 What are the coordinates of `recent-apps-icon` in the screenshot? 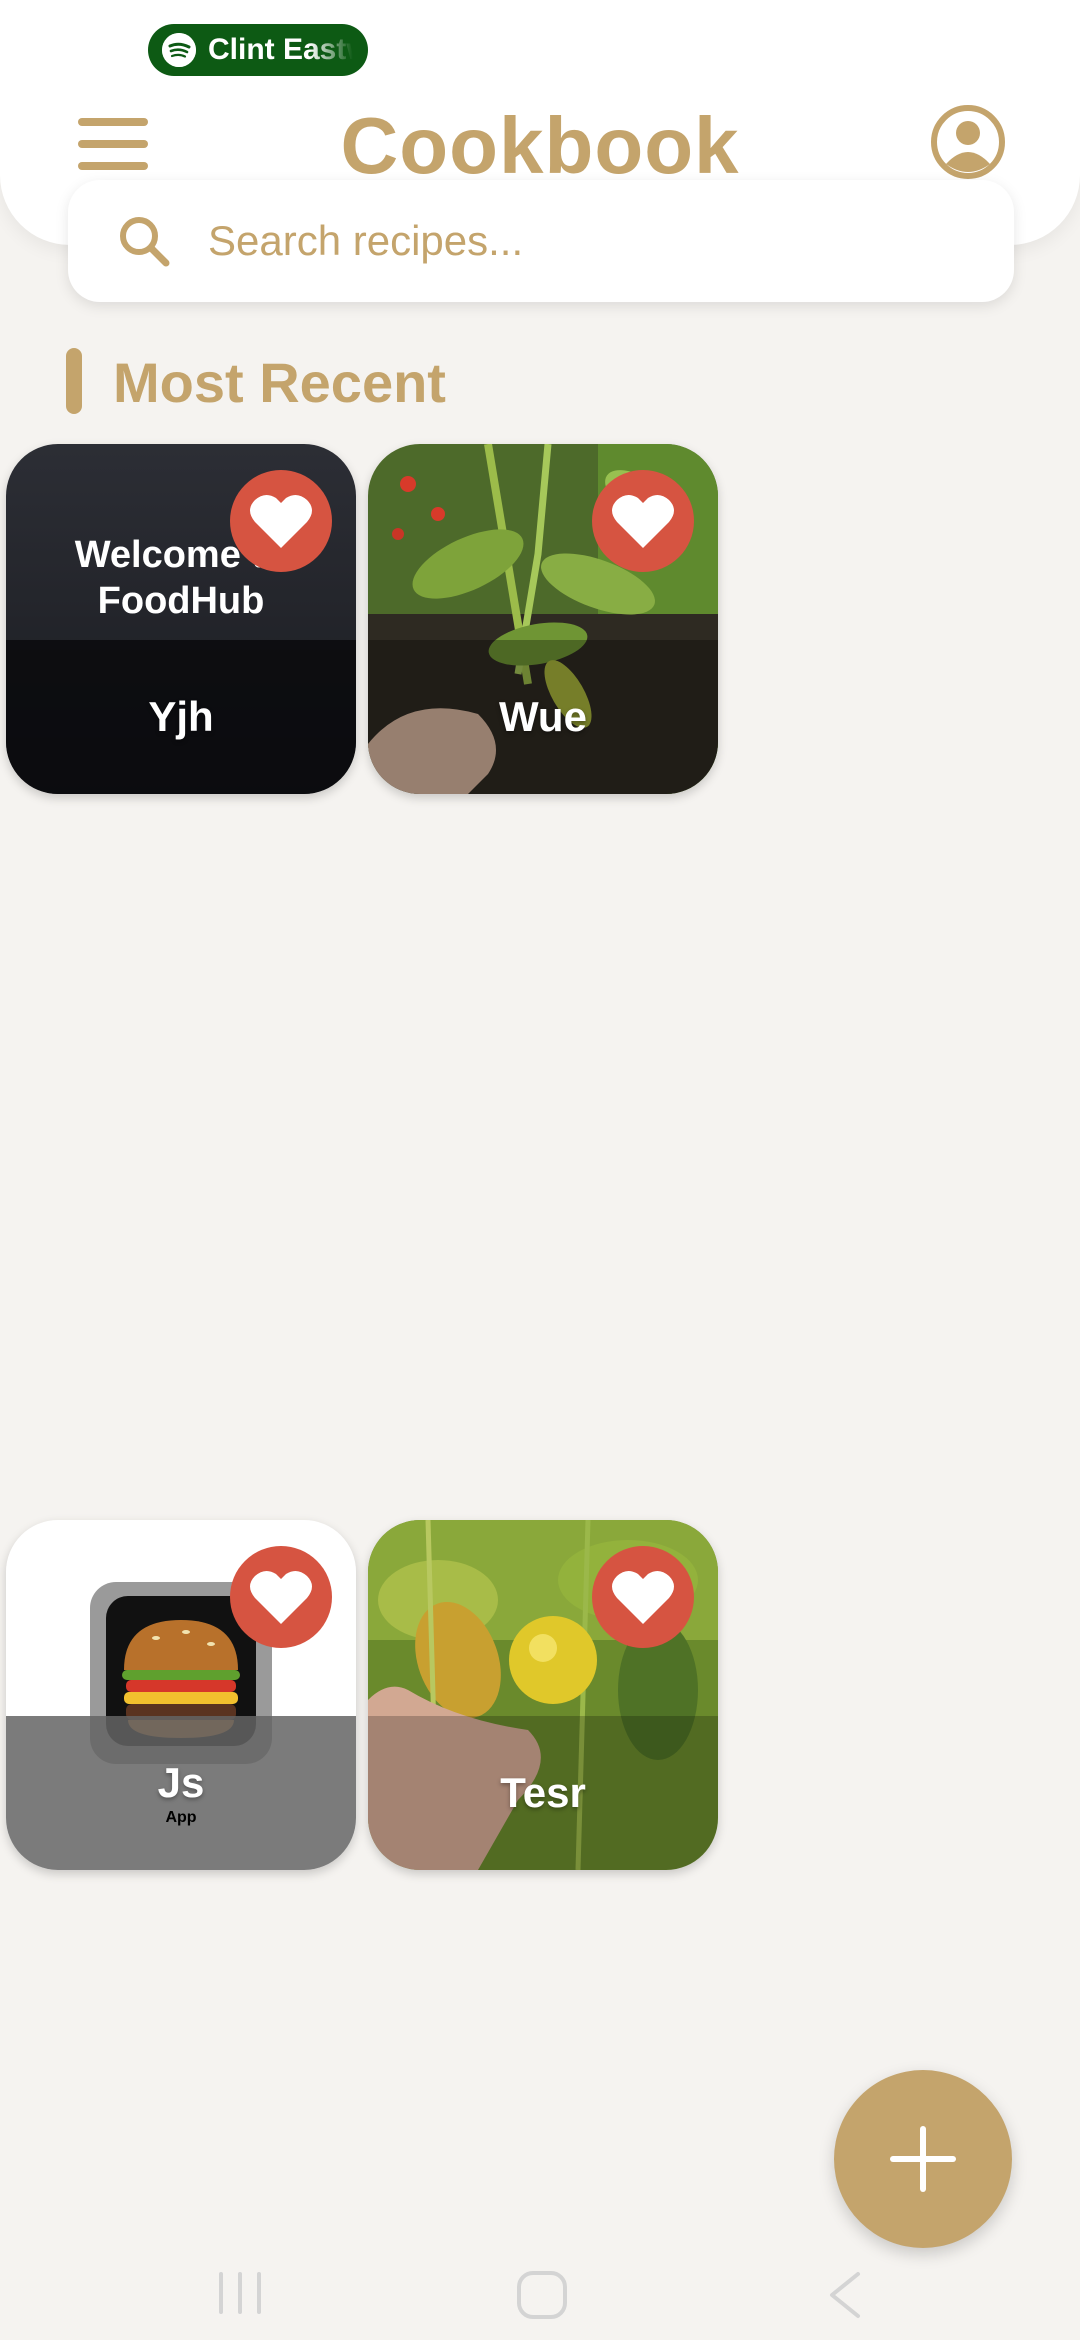 It's located at (240, 2295).